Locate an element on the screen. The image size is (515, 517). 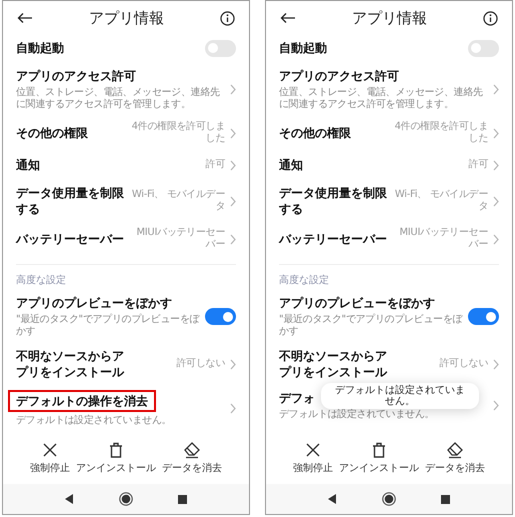
setting-title: デフォ is located at coordinates (297, 398).